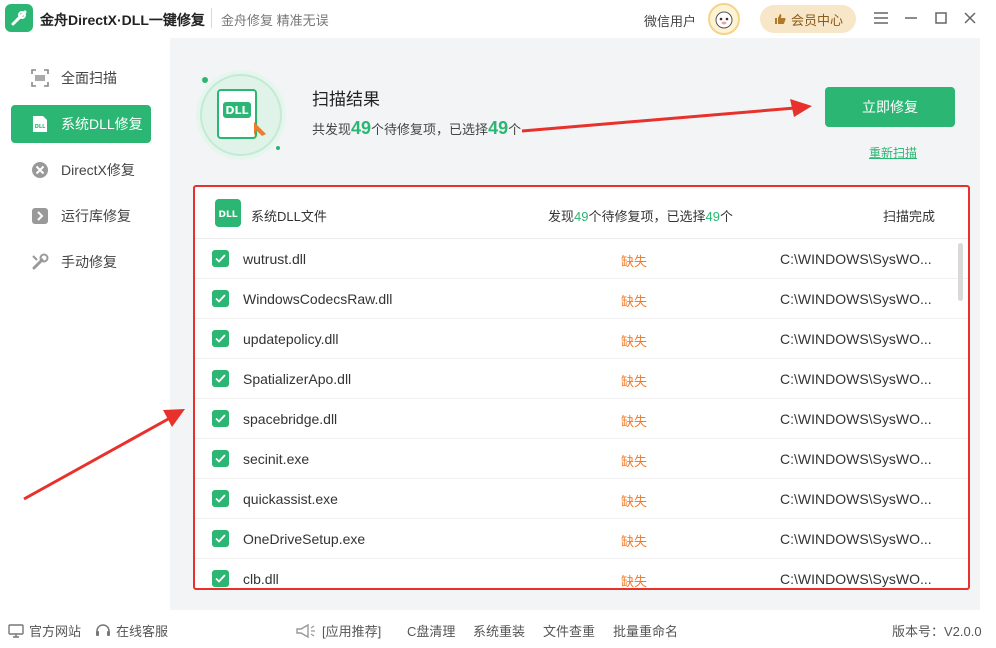 This screenshot has width=996, height=648. I want to click on avatar-face-icon, so click(724, 20).